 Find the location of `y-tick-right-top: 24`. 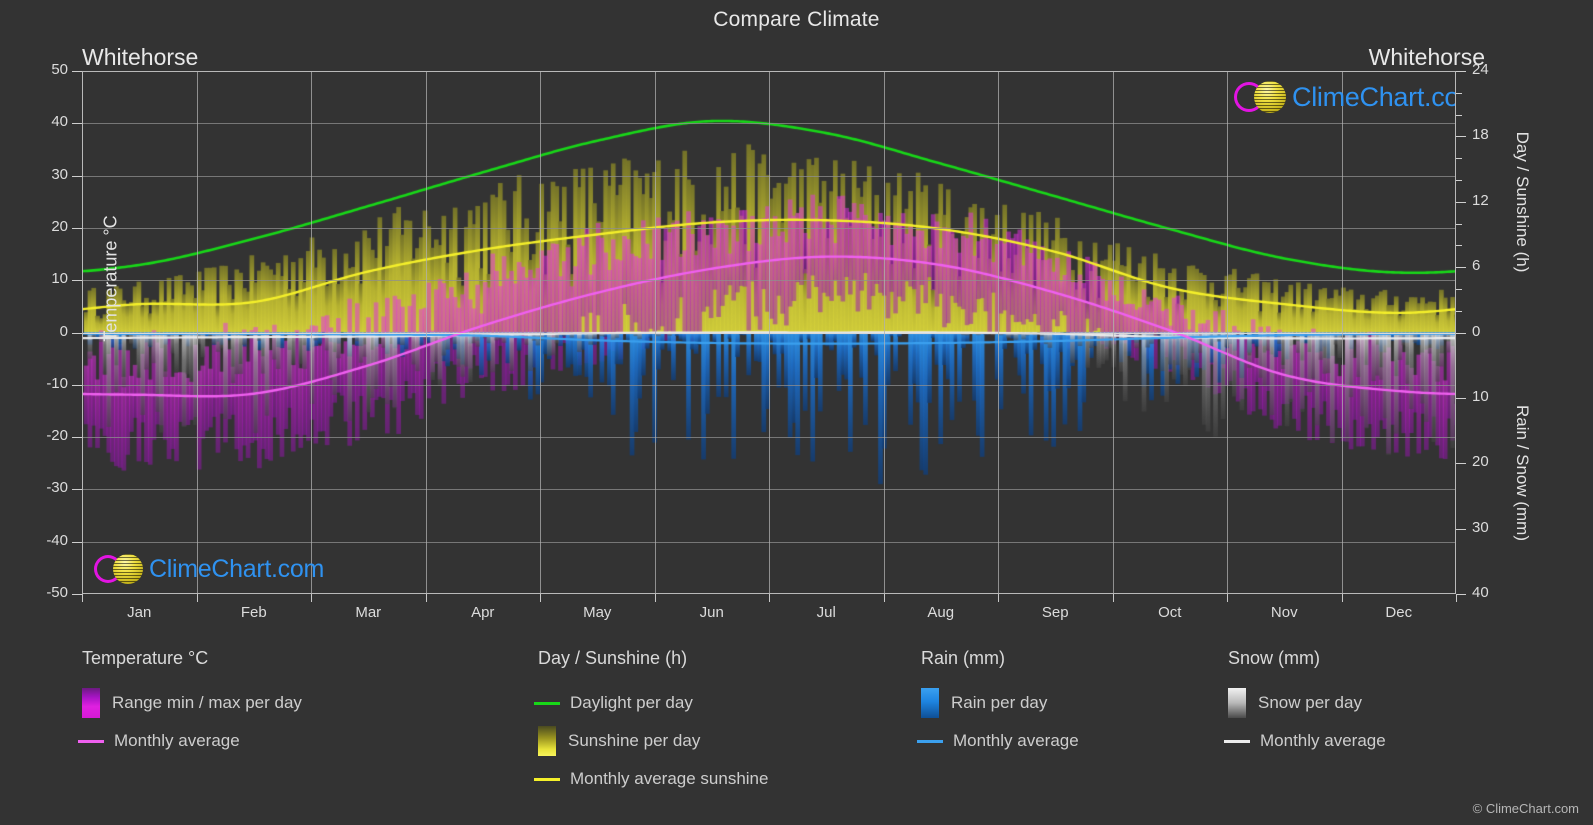

y-tick-right-top: 24 is located at coordinates (1480, 69).